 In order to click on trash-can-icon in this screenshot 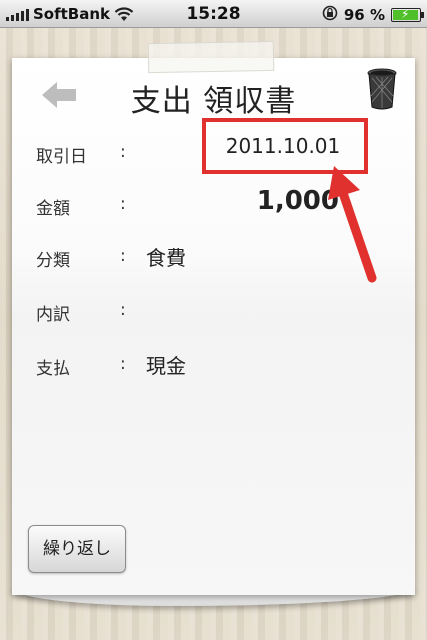, I will do `click(382, 89)`.